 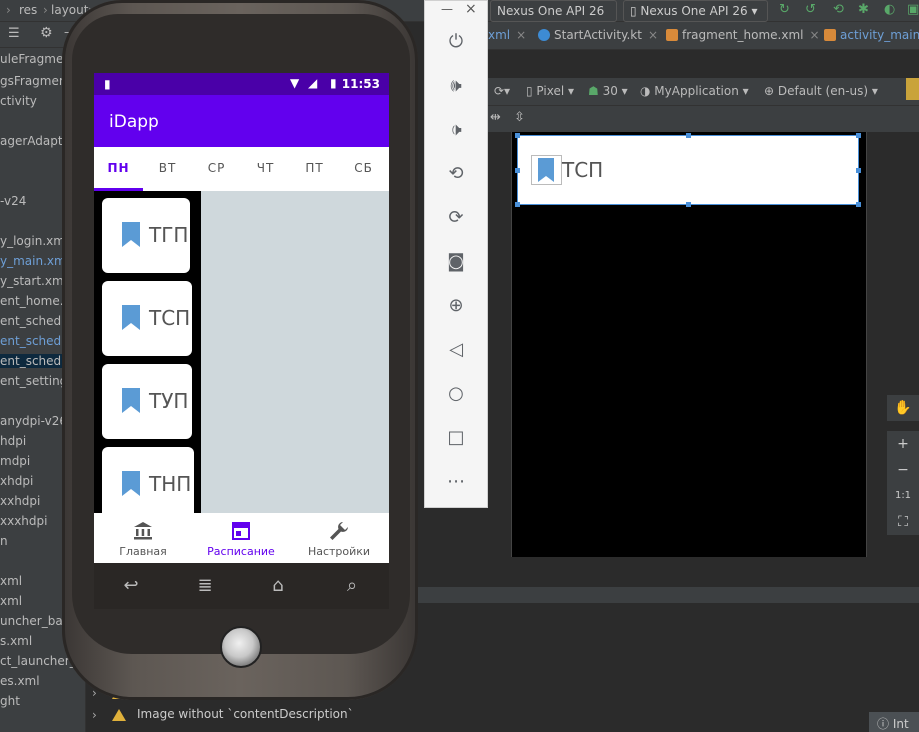 What do you see at coordinates (245, 714) in the screenshot?
I see `issue-item: Image without `contentDescription`` at bounding box center [245, 714].